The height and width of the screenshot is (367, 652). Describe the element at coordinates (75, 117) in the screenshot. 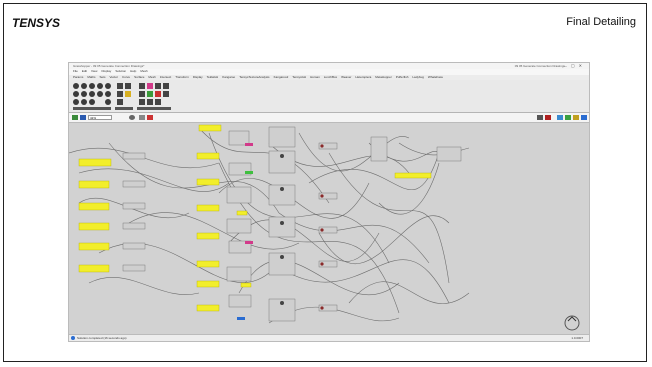

I see `open-file-icon` at that location.